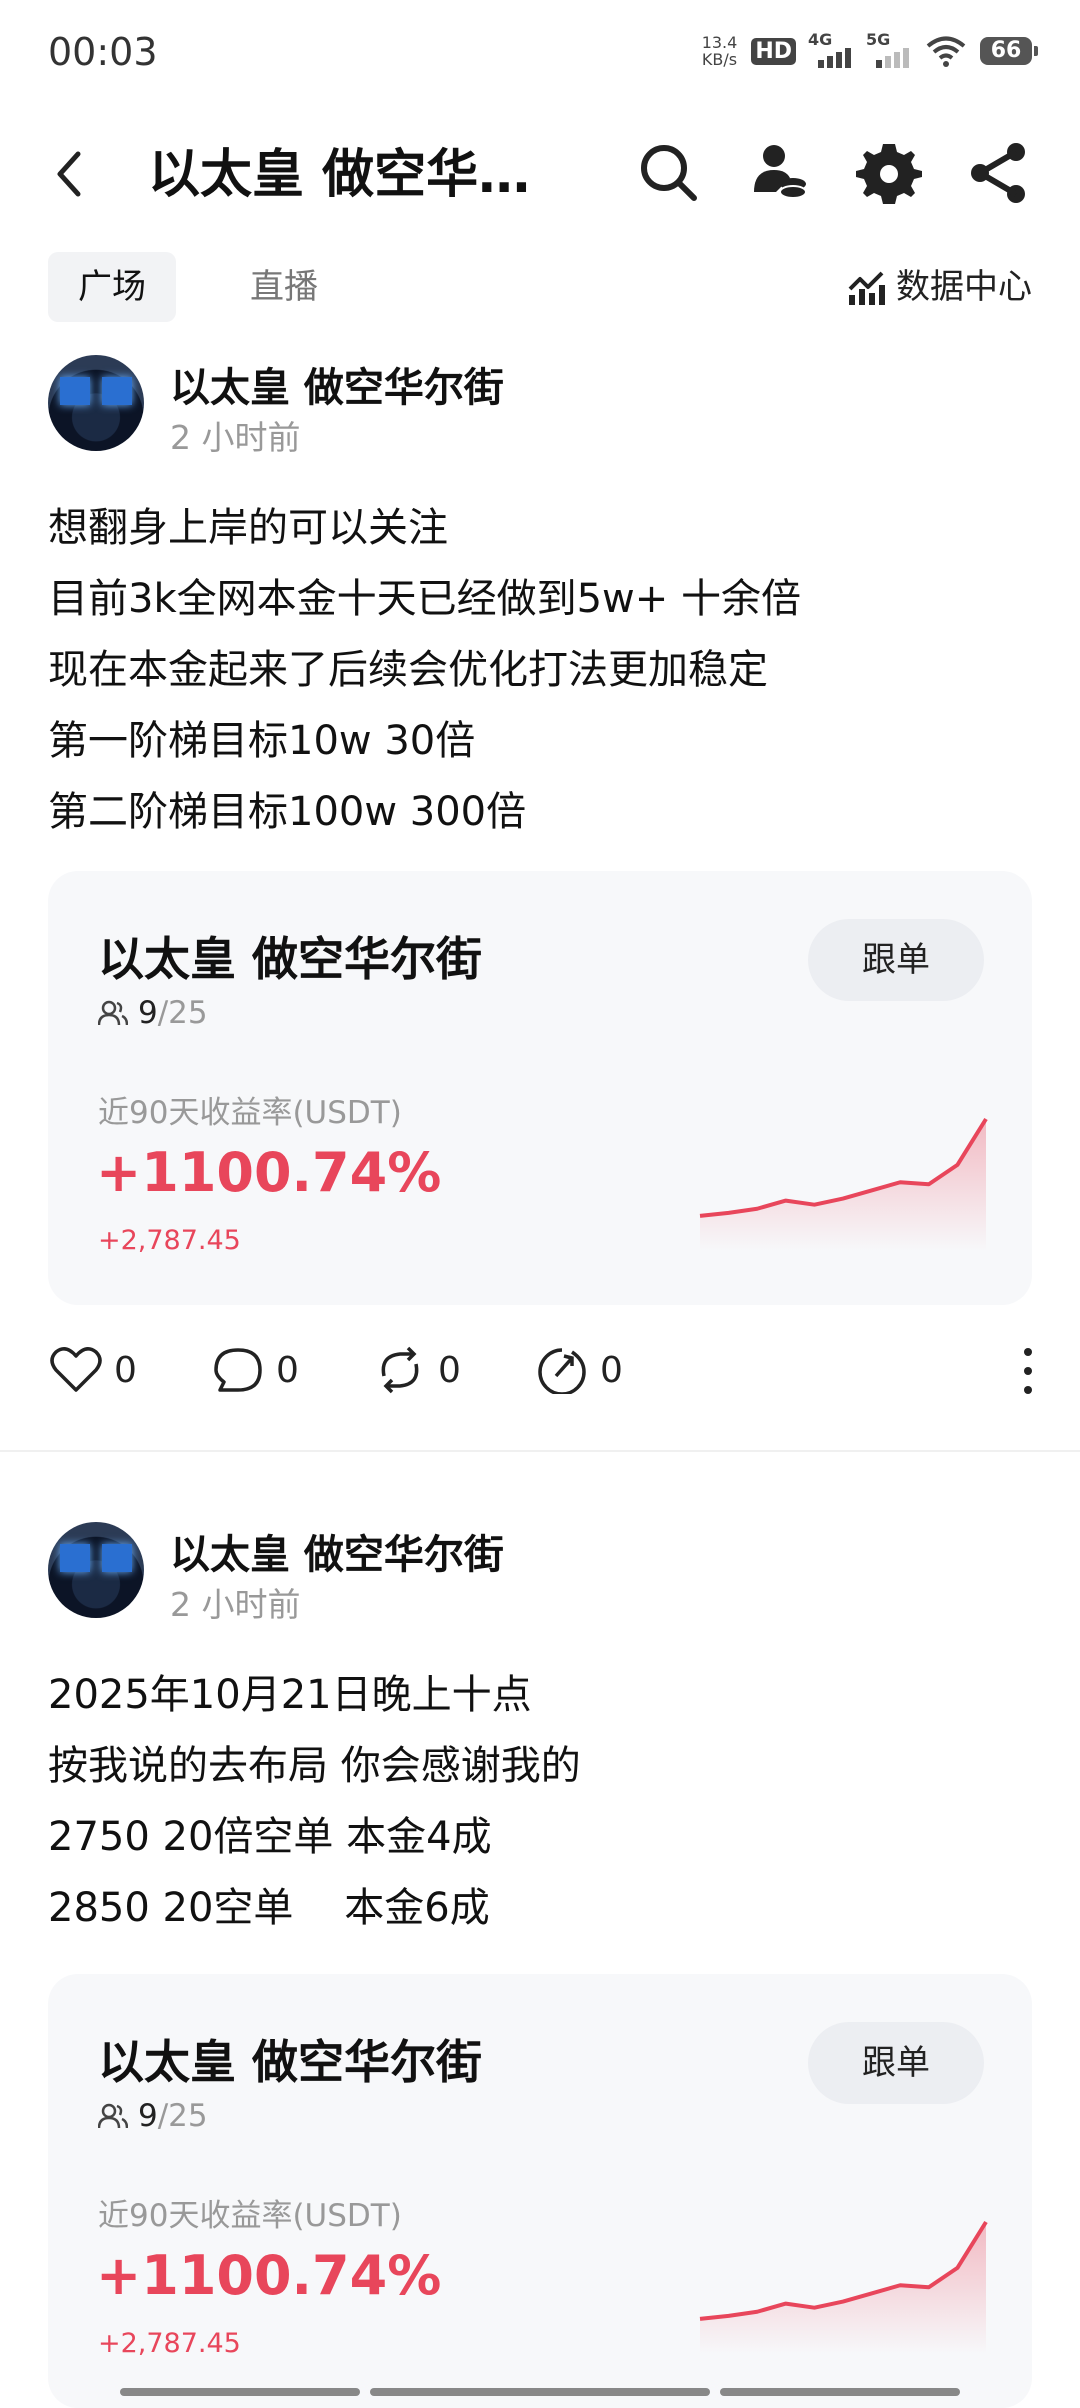  Describe the element at coordinates (946, 51) in the screenshot. I see `wifi-icon` at that location.